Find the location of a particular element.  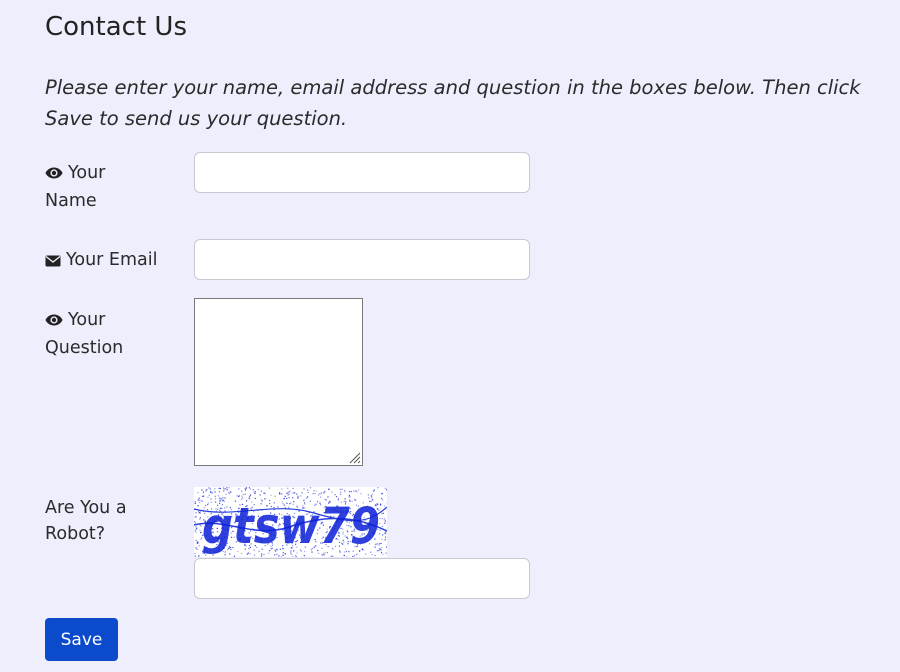

name-field is located at coordinates (362, 172).